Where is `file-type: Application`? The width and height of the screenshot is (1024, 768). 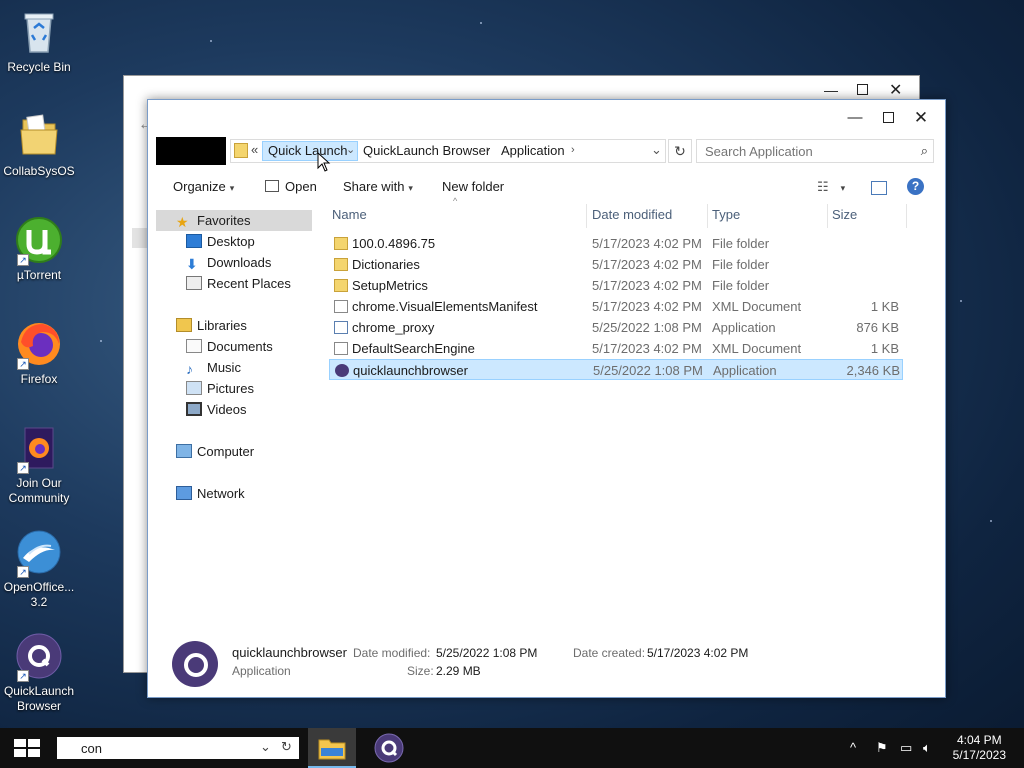
file-type: Application is located at coordinates (744, 327).